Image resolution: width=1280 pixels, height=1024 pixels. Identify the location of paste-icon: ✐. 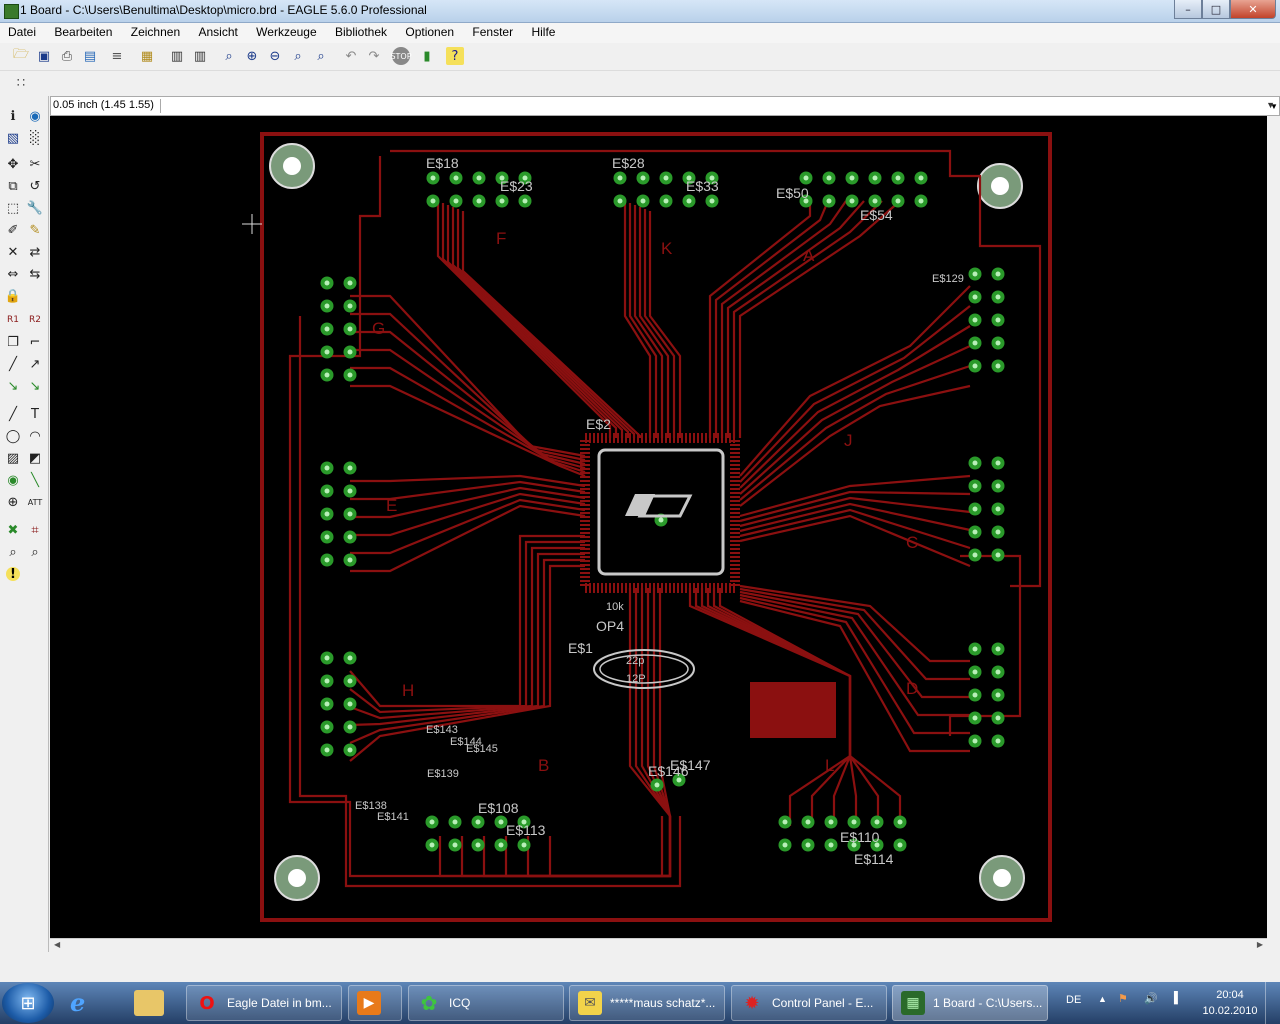
(13, 230).